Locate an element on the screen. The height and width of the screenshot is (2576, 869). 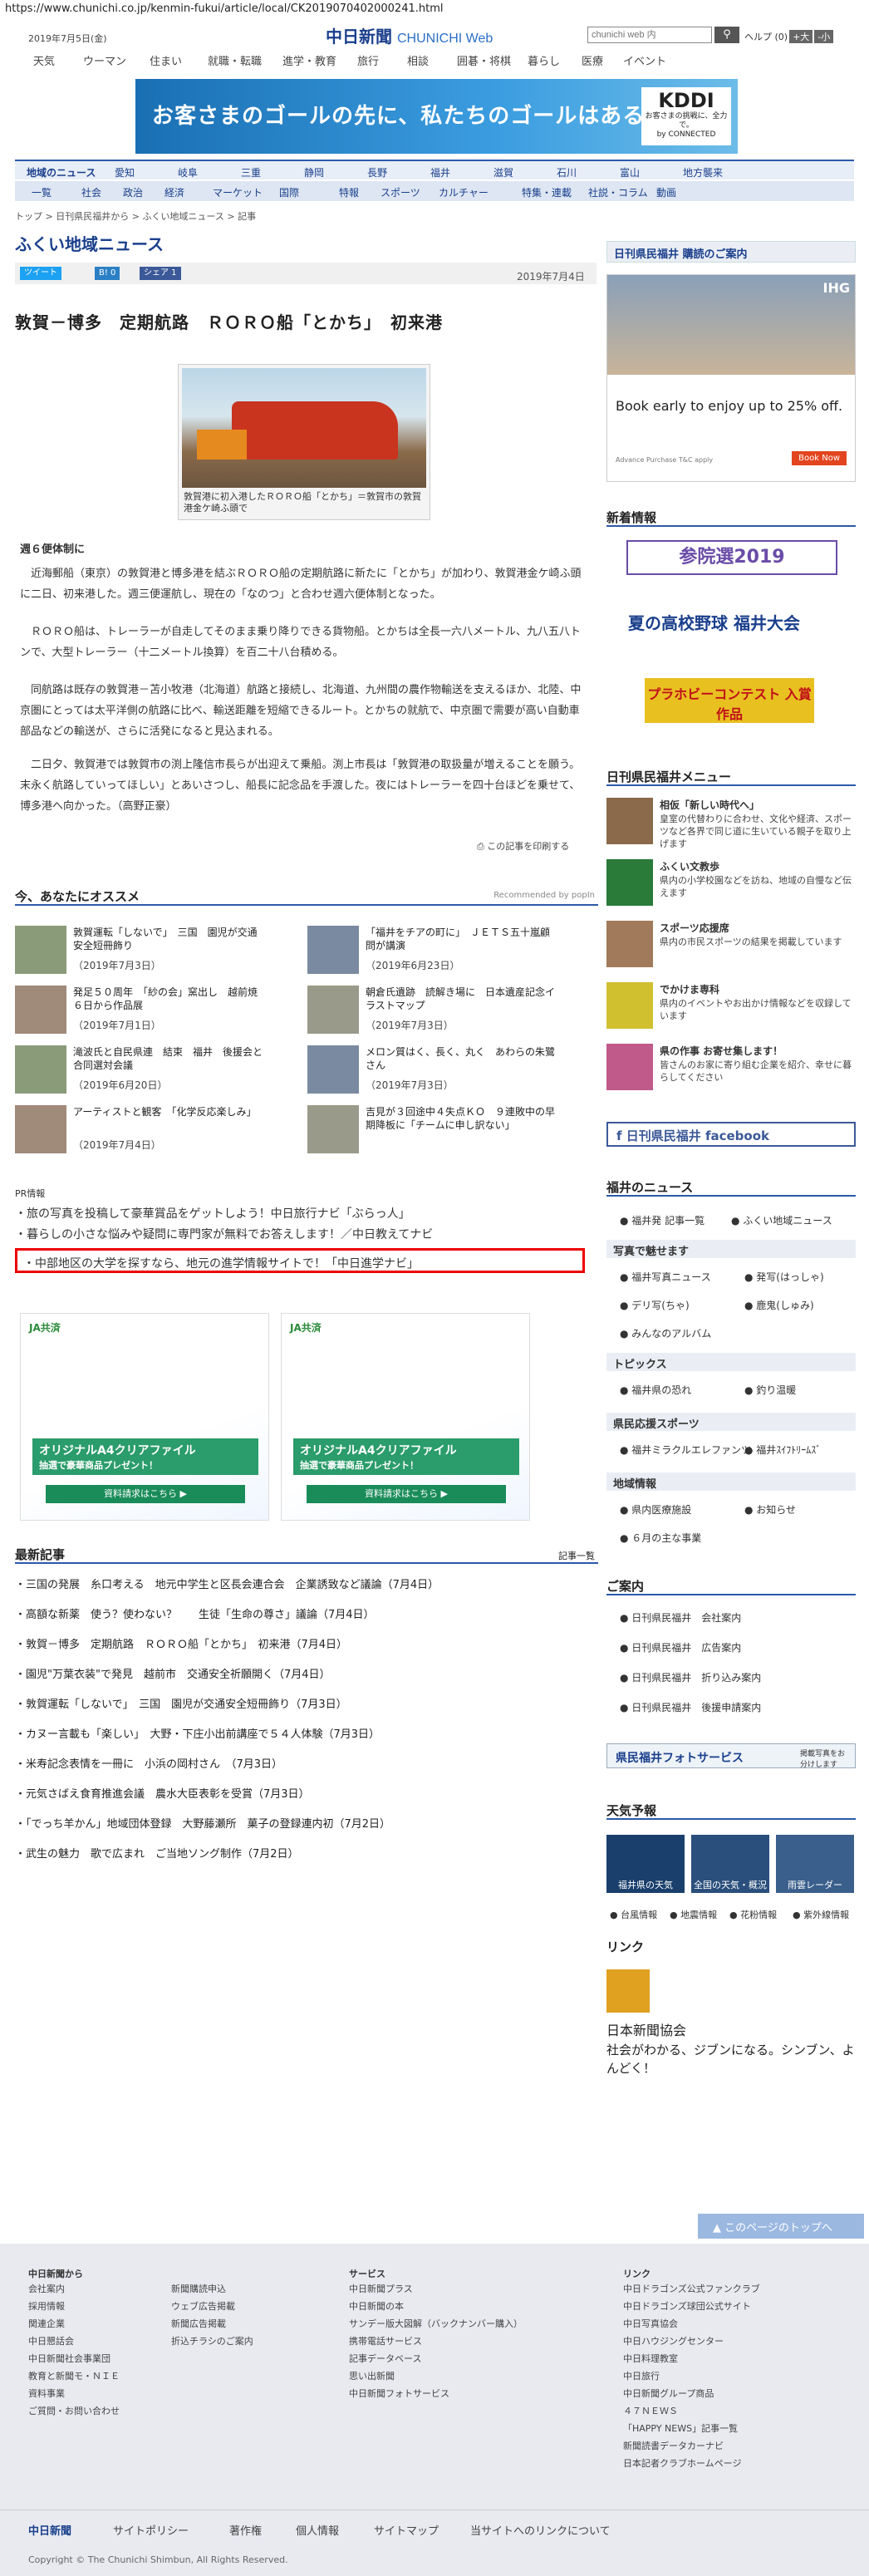
latest-item: ・「でっち羊かん」地域団体登録 大野藤瀬所 菓子の登録連内初（7月2日） is located at coordinates (202, 1823).